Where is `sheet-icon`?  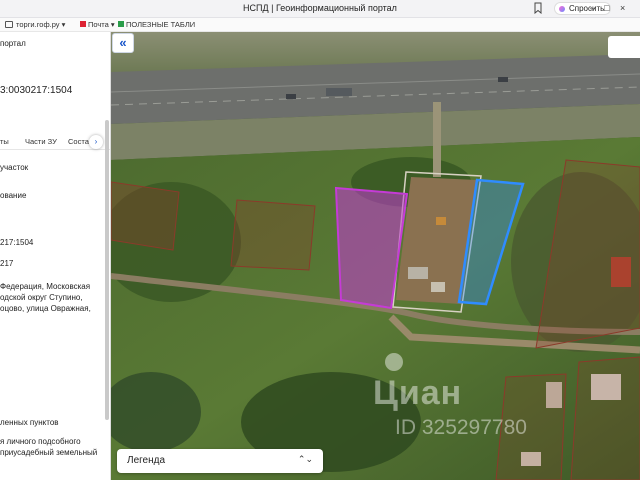 sheet-icon is located at coordinates (121, 24).